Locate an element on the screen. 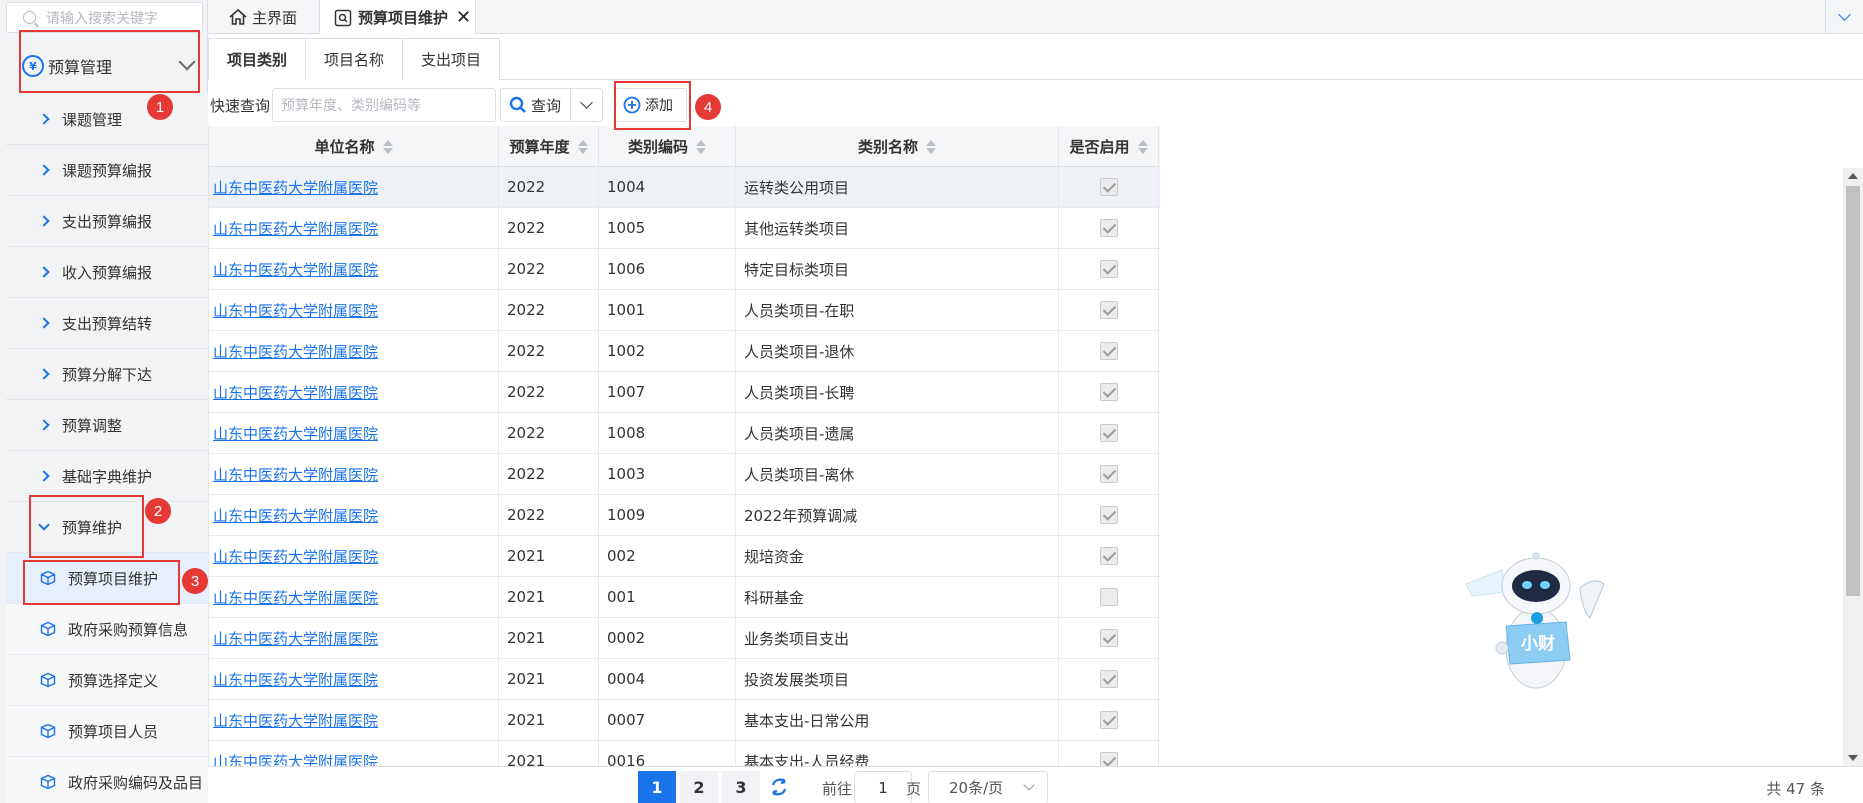 This screenshot has height=803, width=1863. column-header: 单位名称 is located at coordinates (354, 146).